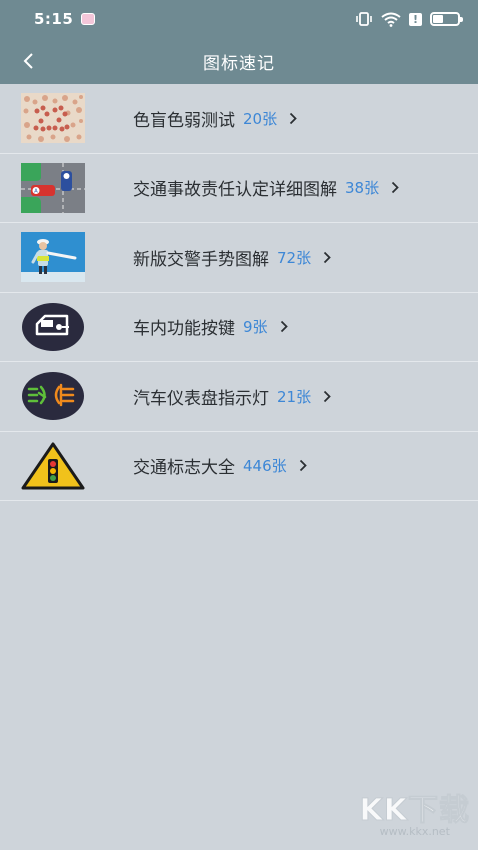 The width and height of the screenshot is (478, 850). Describe the element at coordinates (362, 188) in the screenshot. I see `list-item-count: 38张` at that location.